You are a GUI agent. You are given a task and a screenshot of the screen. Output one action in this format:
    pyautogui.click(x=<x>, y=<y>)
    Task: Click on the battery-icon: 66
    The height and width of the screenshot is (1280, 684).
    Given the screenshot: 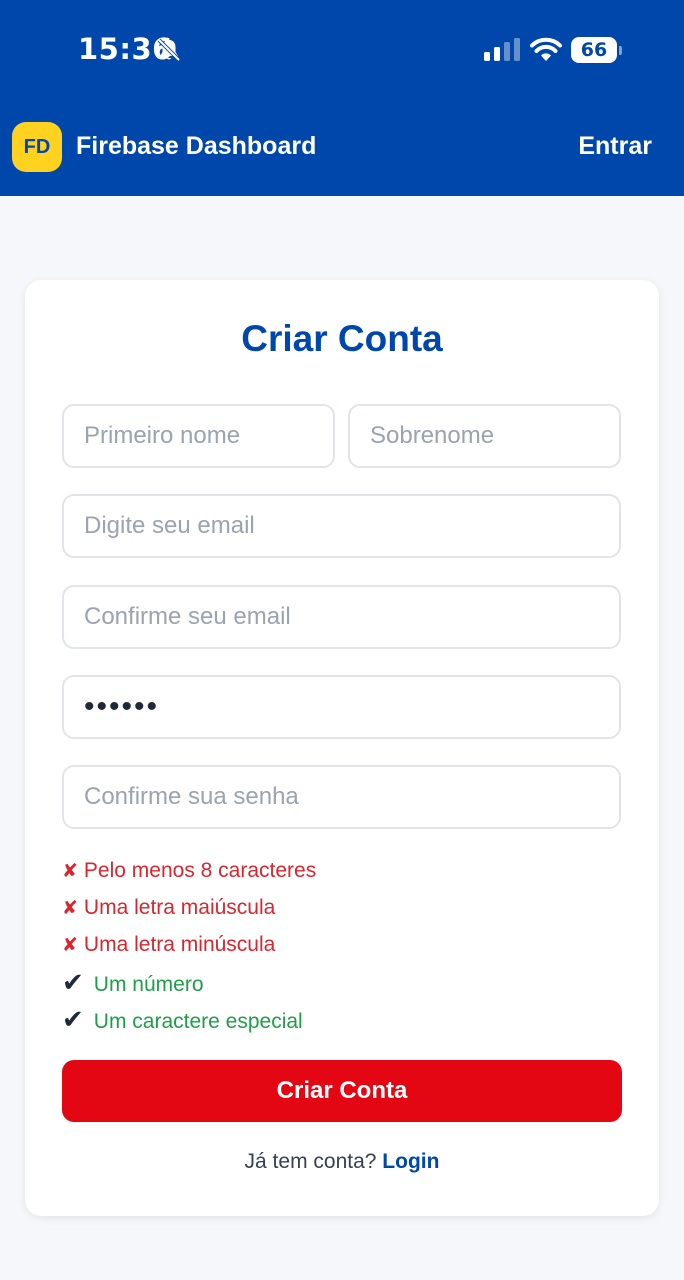 What is the action you would take?
    pyautogui.click(x=597, y=50)
    